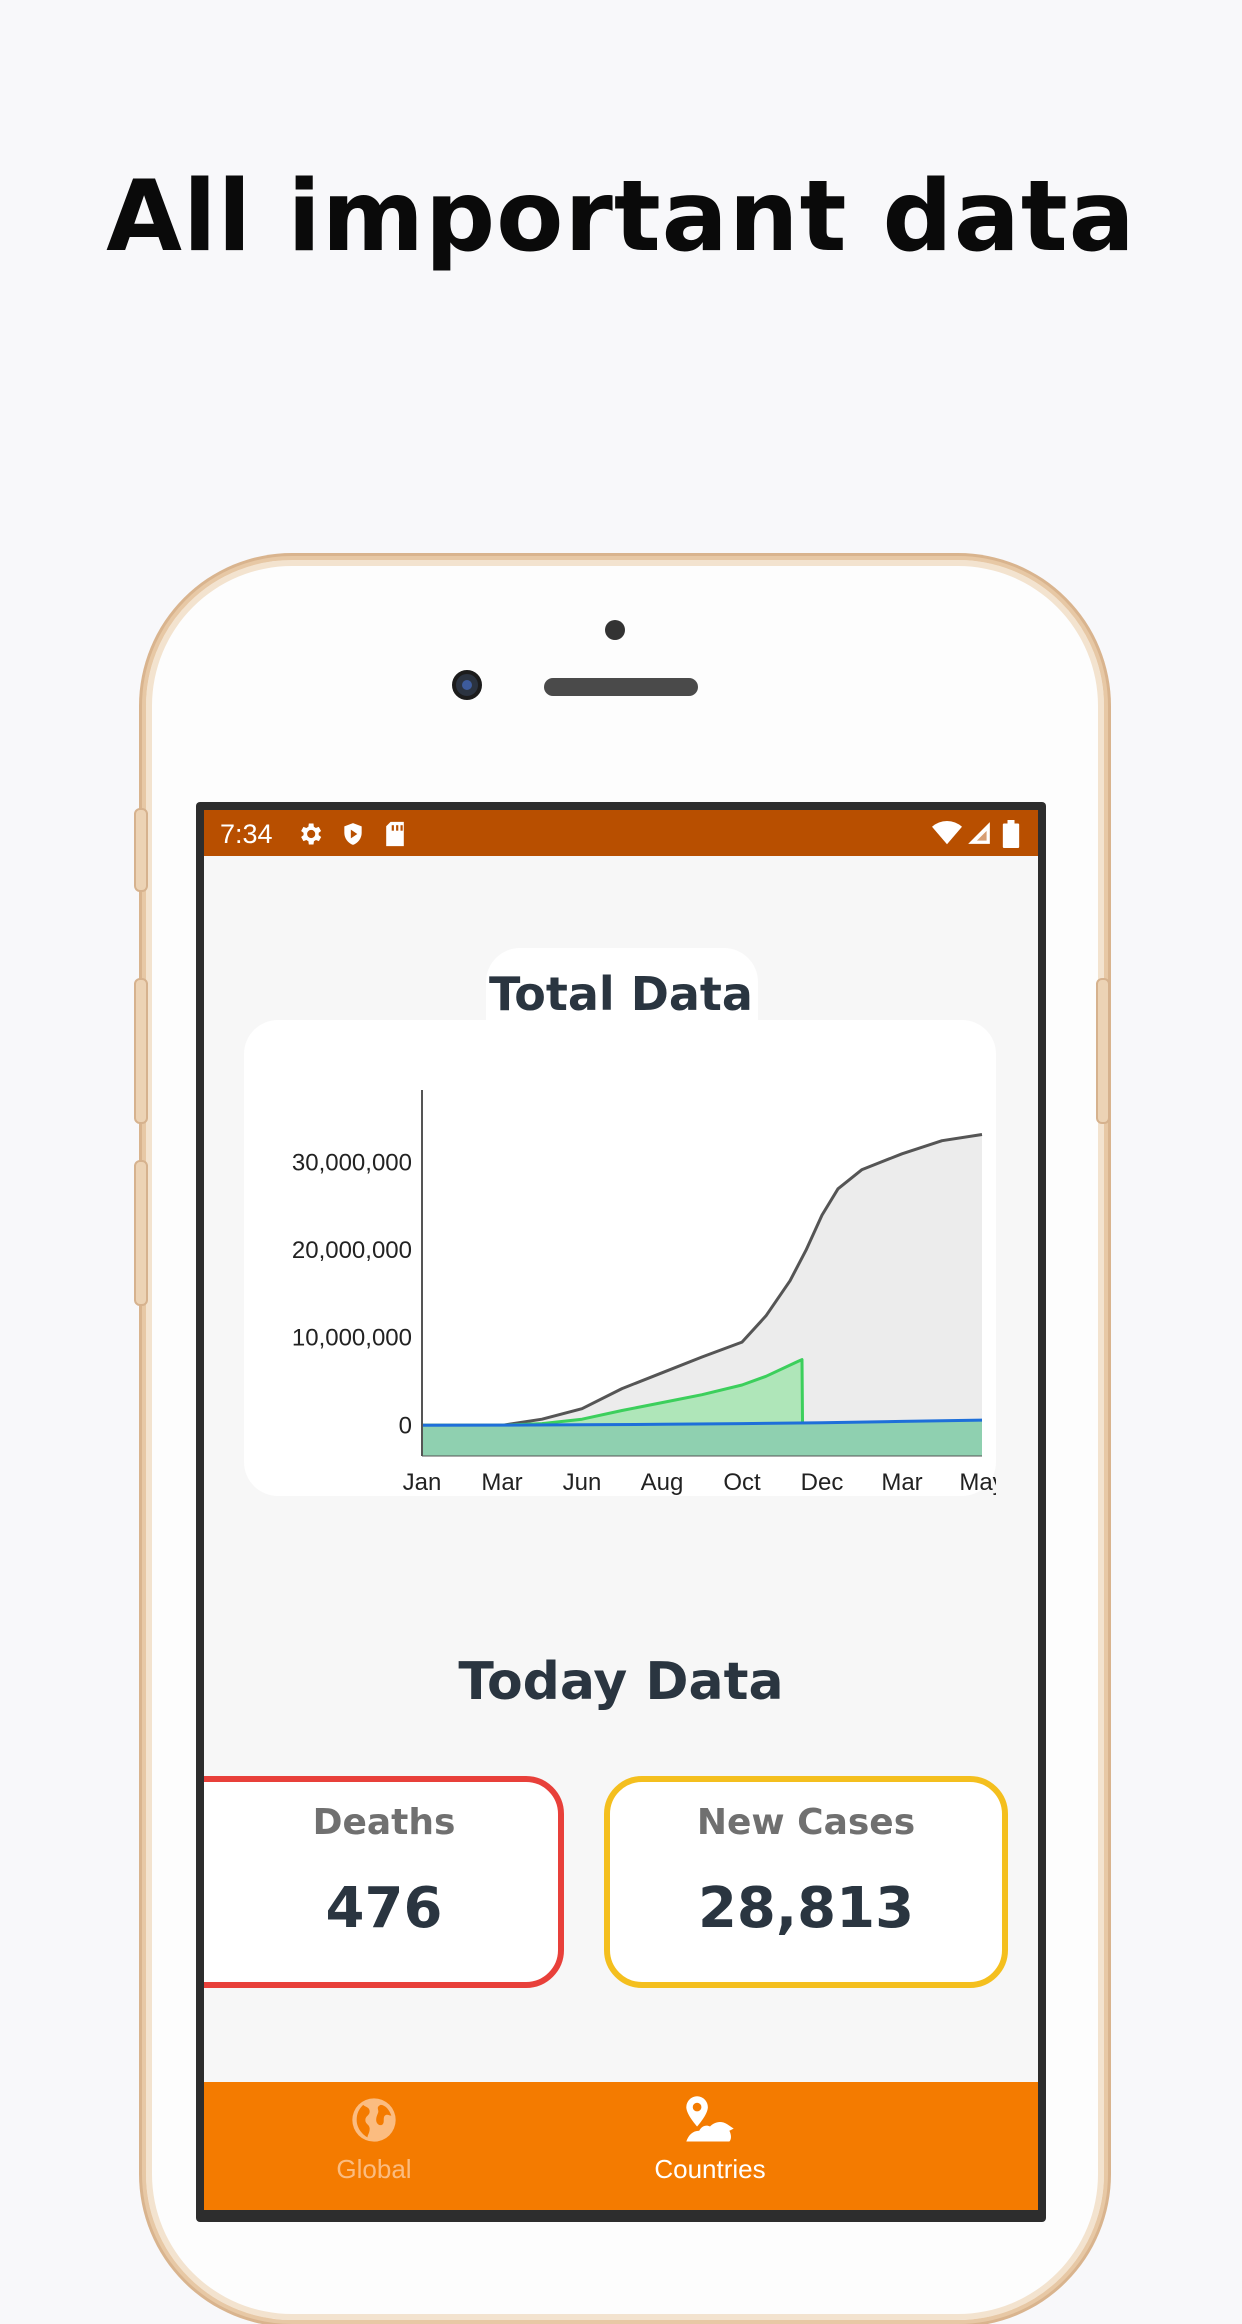 This screenshot has width=1242, height=2324. Describe the element at coordinates (806, 1908) in the screenshot. I see `new-cases-value: 28,813` at that location.